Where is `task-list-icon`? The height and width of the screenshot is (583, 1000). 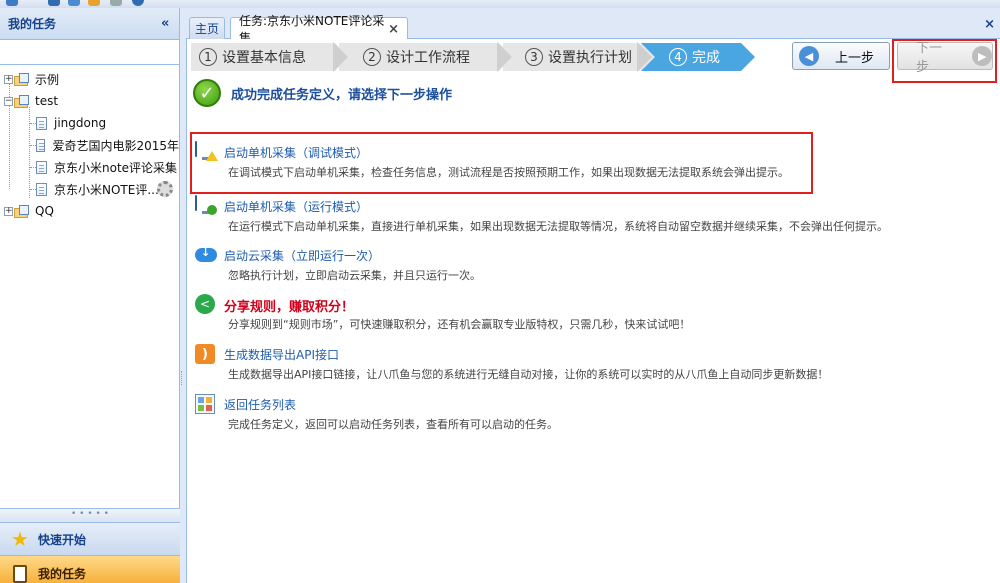
task-list-icon is located at coordinates (206, 404).